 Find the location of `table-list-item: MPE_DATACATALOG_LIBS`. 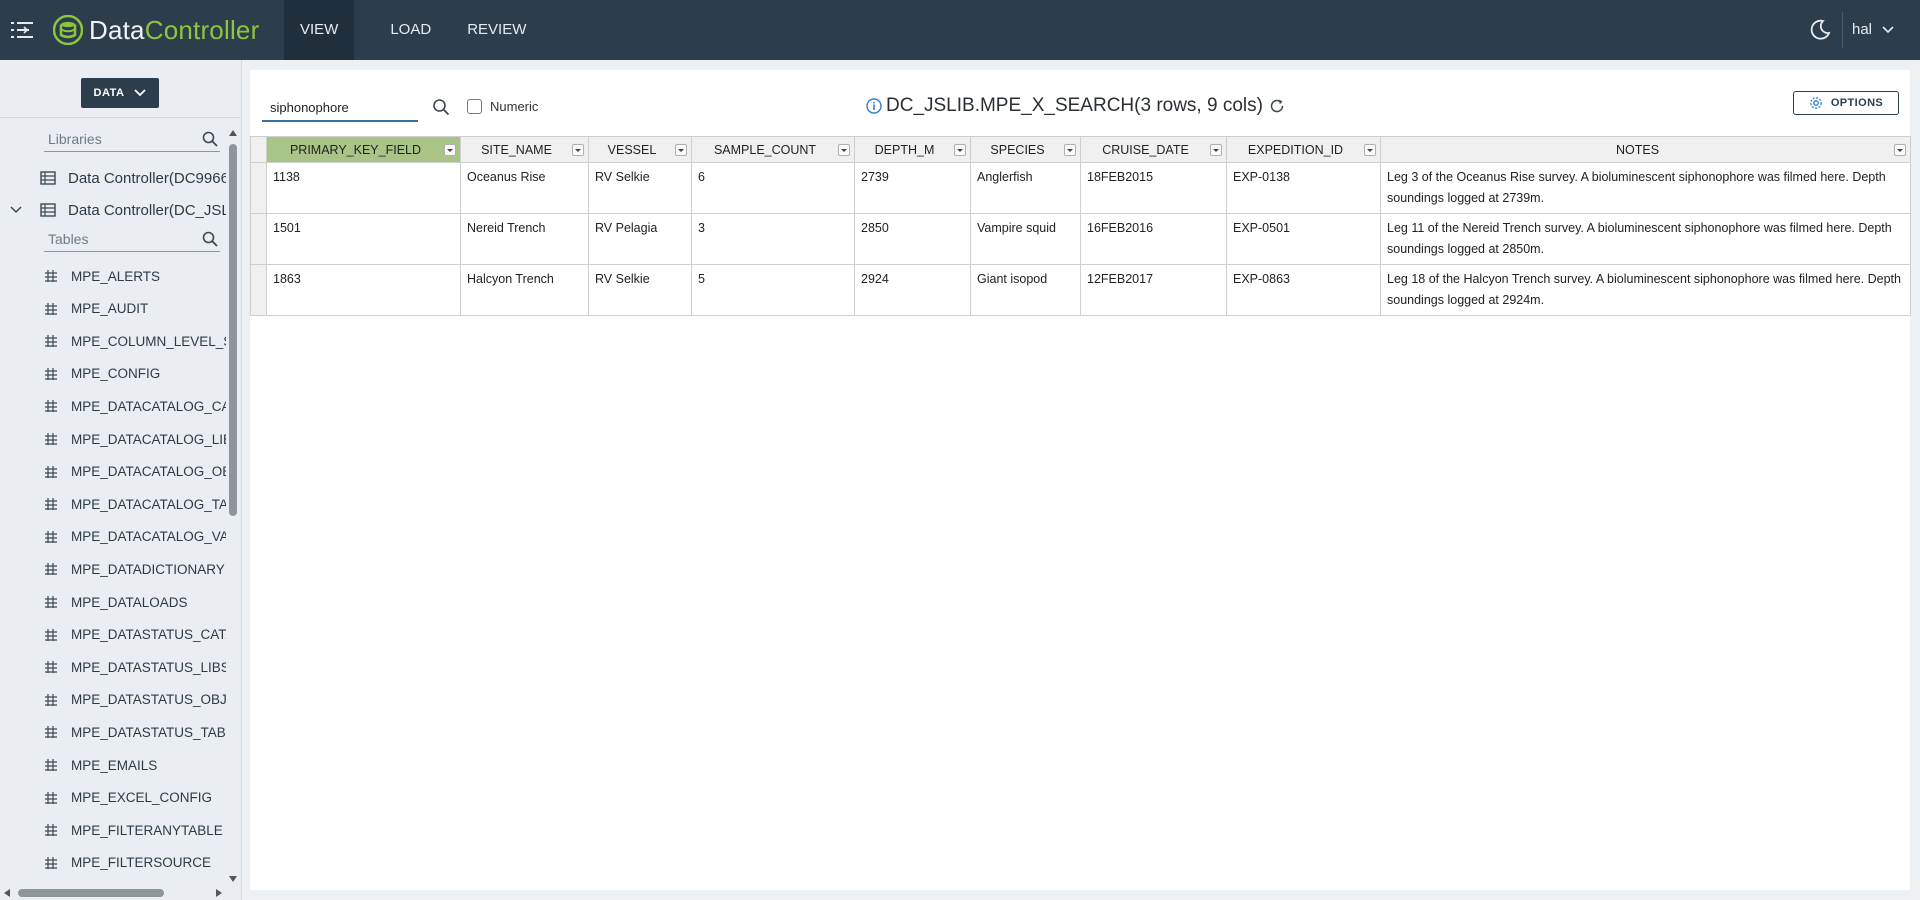

table-list-item: MPE_DATACATALOG_LIBS is located at coordinates (113, 439).